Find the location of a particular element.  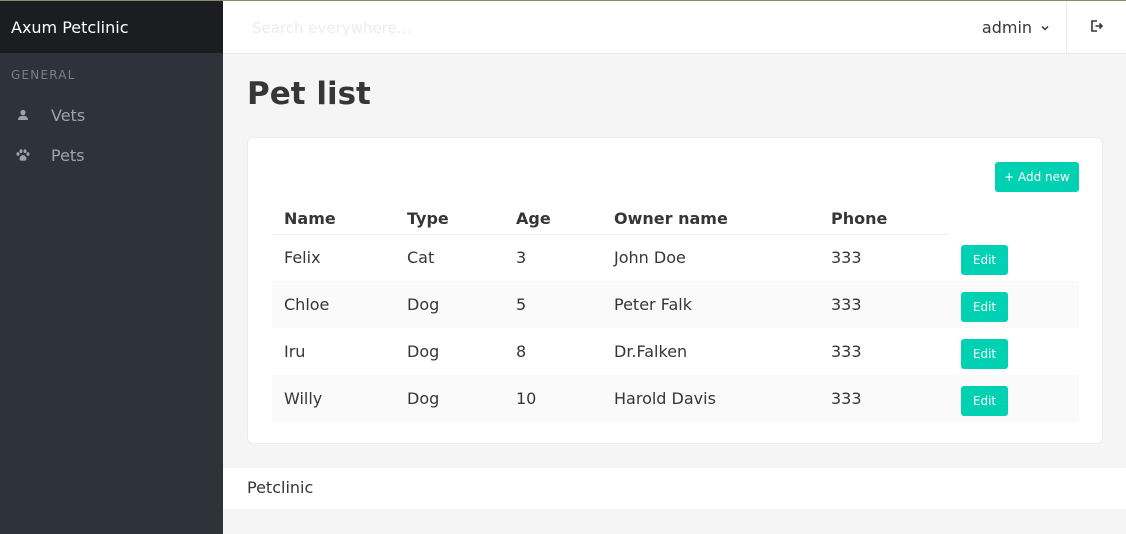

user-menu-label: admin is located at coordinates (1007, 27).